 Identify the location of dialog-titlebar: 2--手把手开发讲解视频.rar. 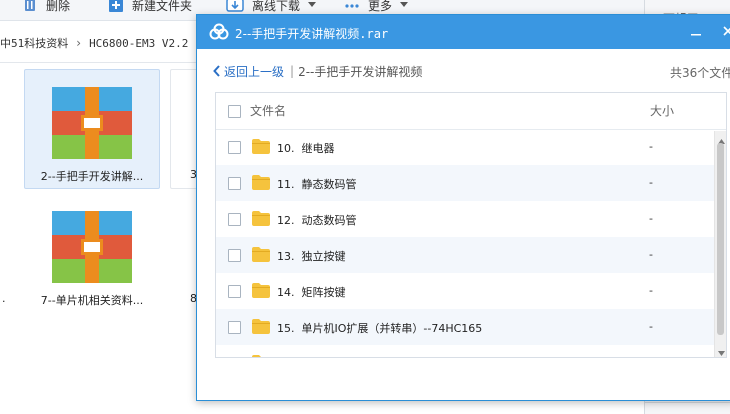
(463, 32).